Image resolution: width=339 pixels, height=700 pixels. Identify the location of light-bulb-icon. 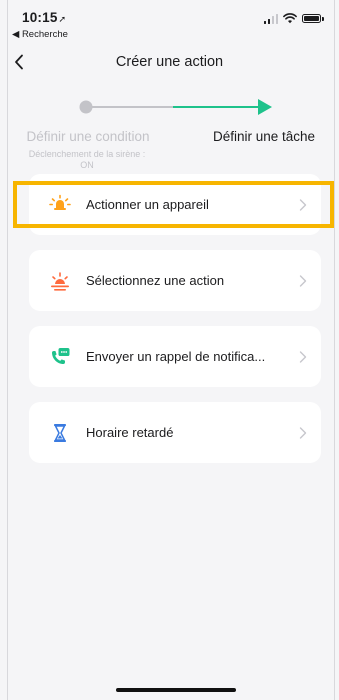
(60, 205).